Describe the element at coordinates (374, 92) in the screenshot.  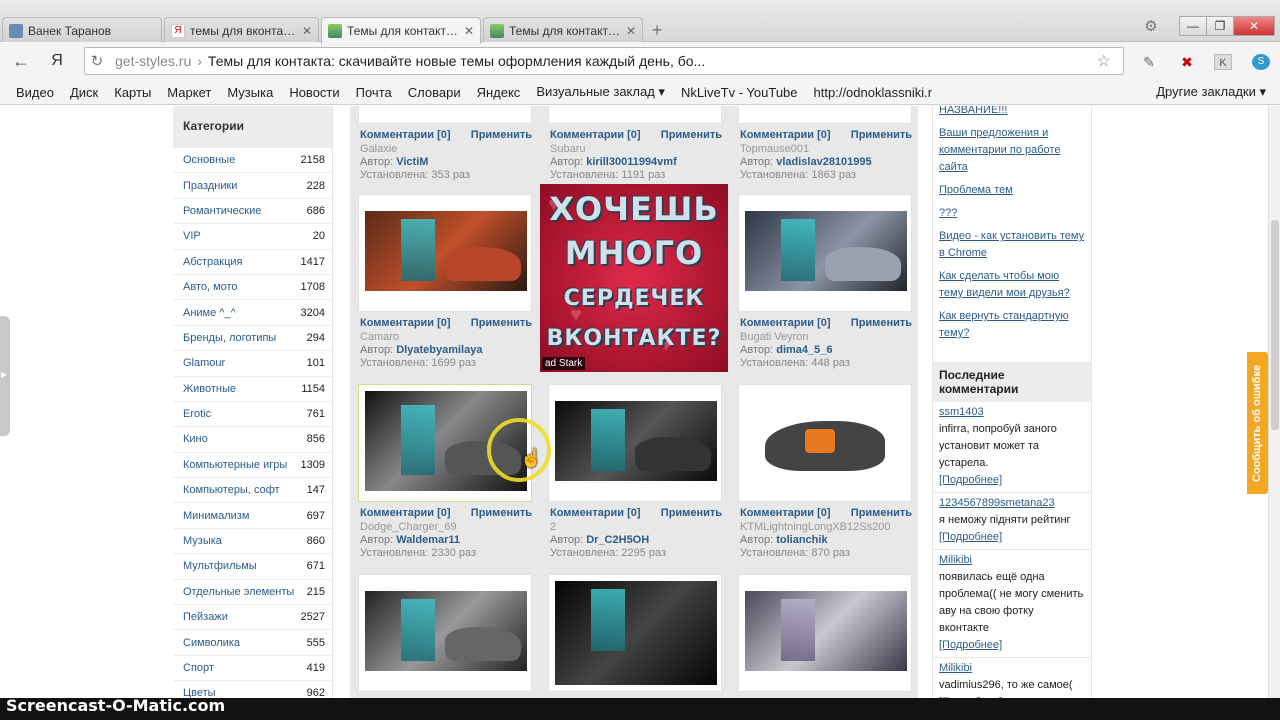
I see `bookmark-mail: Почта` at that location.